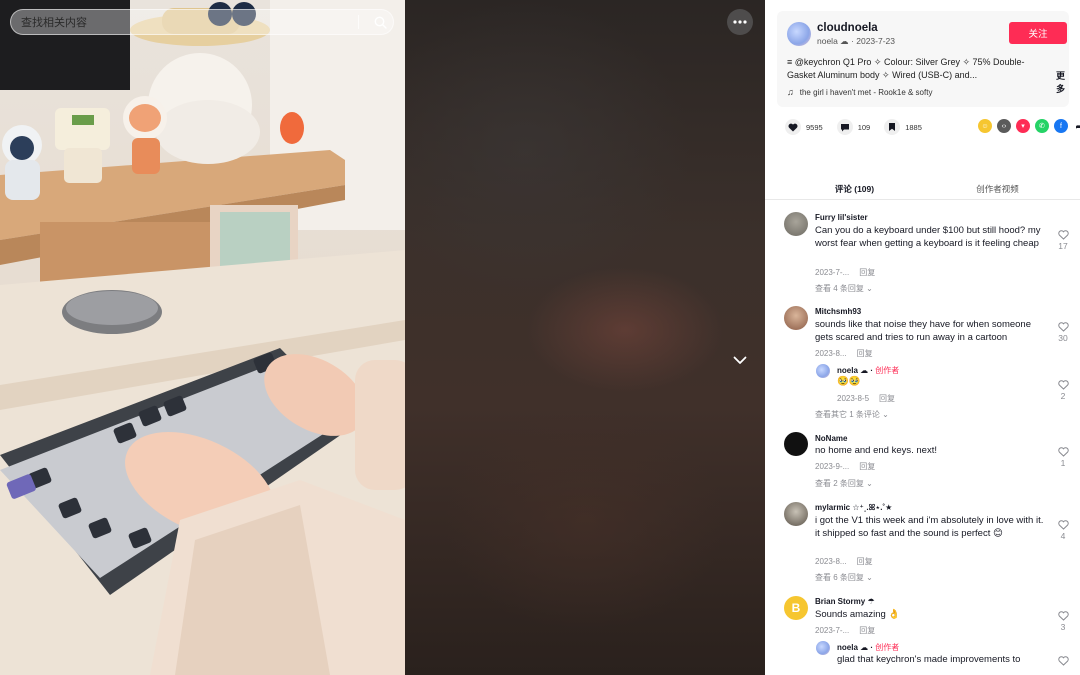  What do you see at coordinates (1076, 126) in the screenshot?
I see `share-arrow-icon: ➦` at bounding box center [1076, 126].